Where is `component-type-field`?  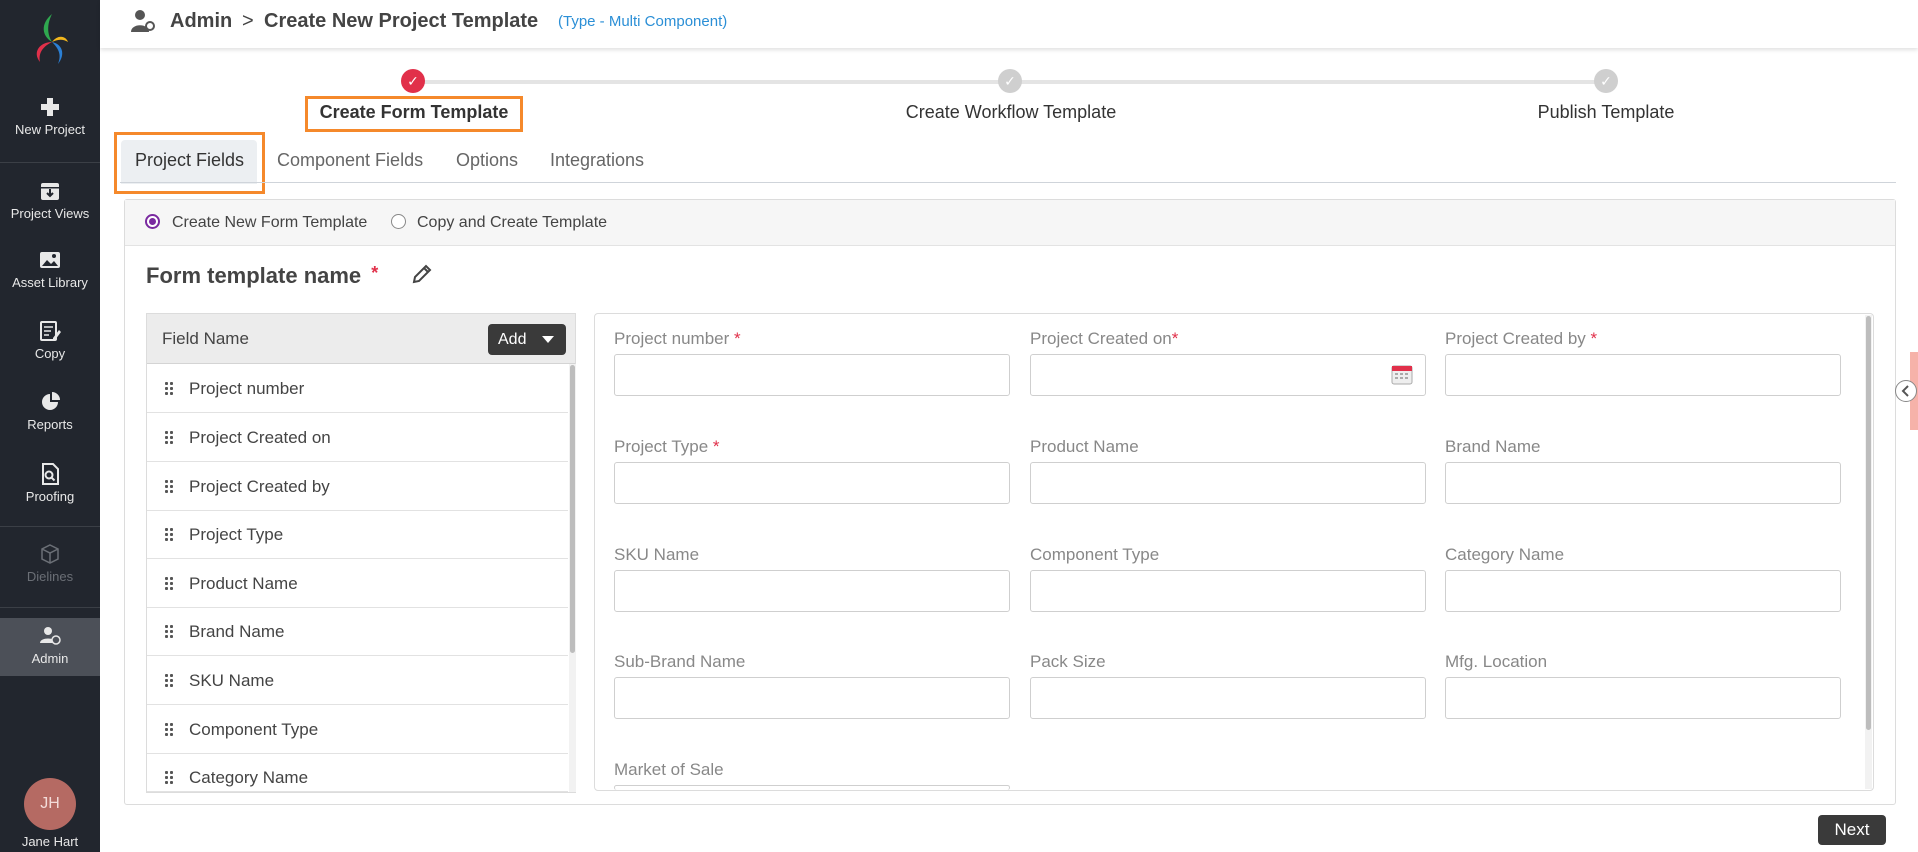 component-type-field is located at coordinates (1228, 591).